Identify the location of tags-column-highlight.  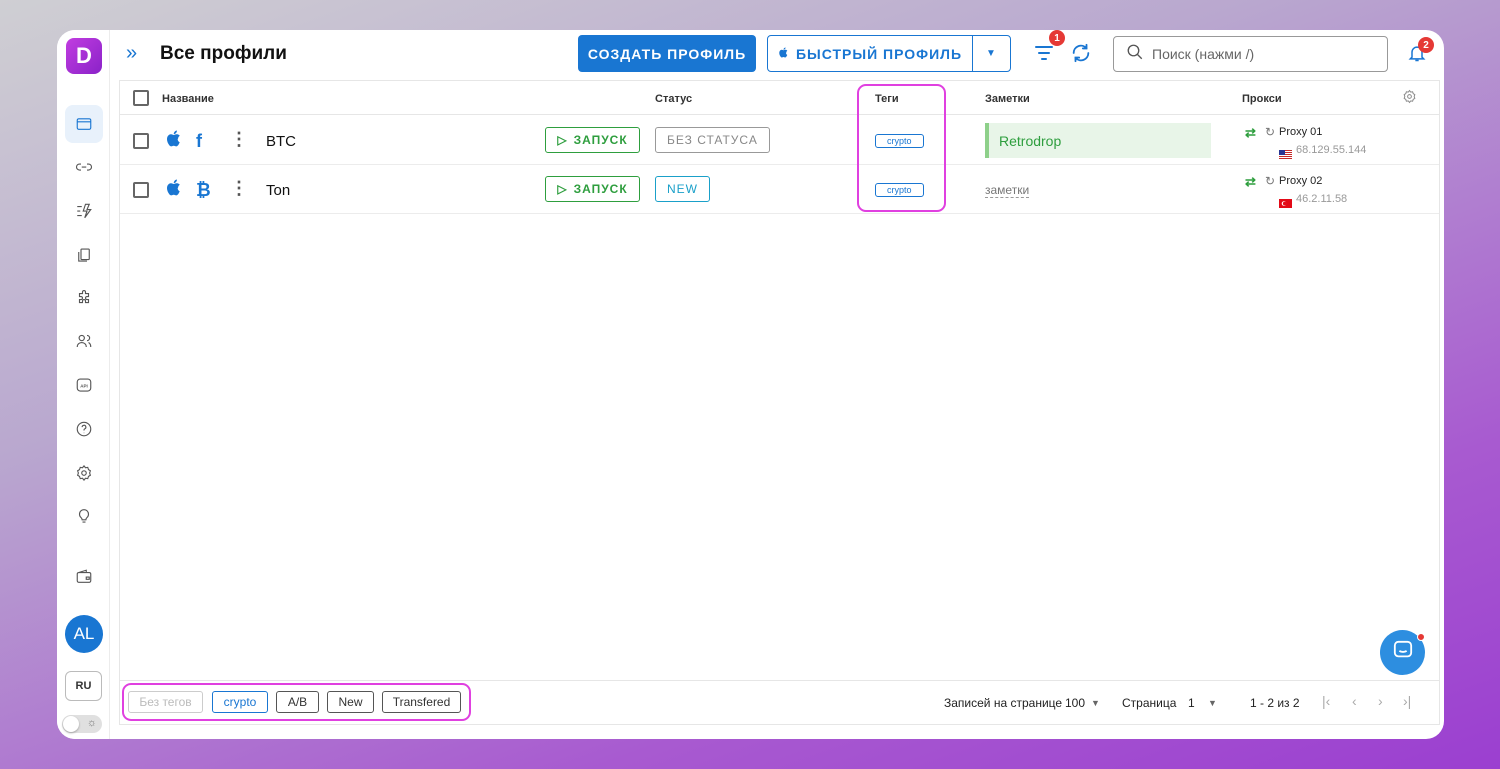
(901, 148).